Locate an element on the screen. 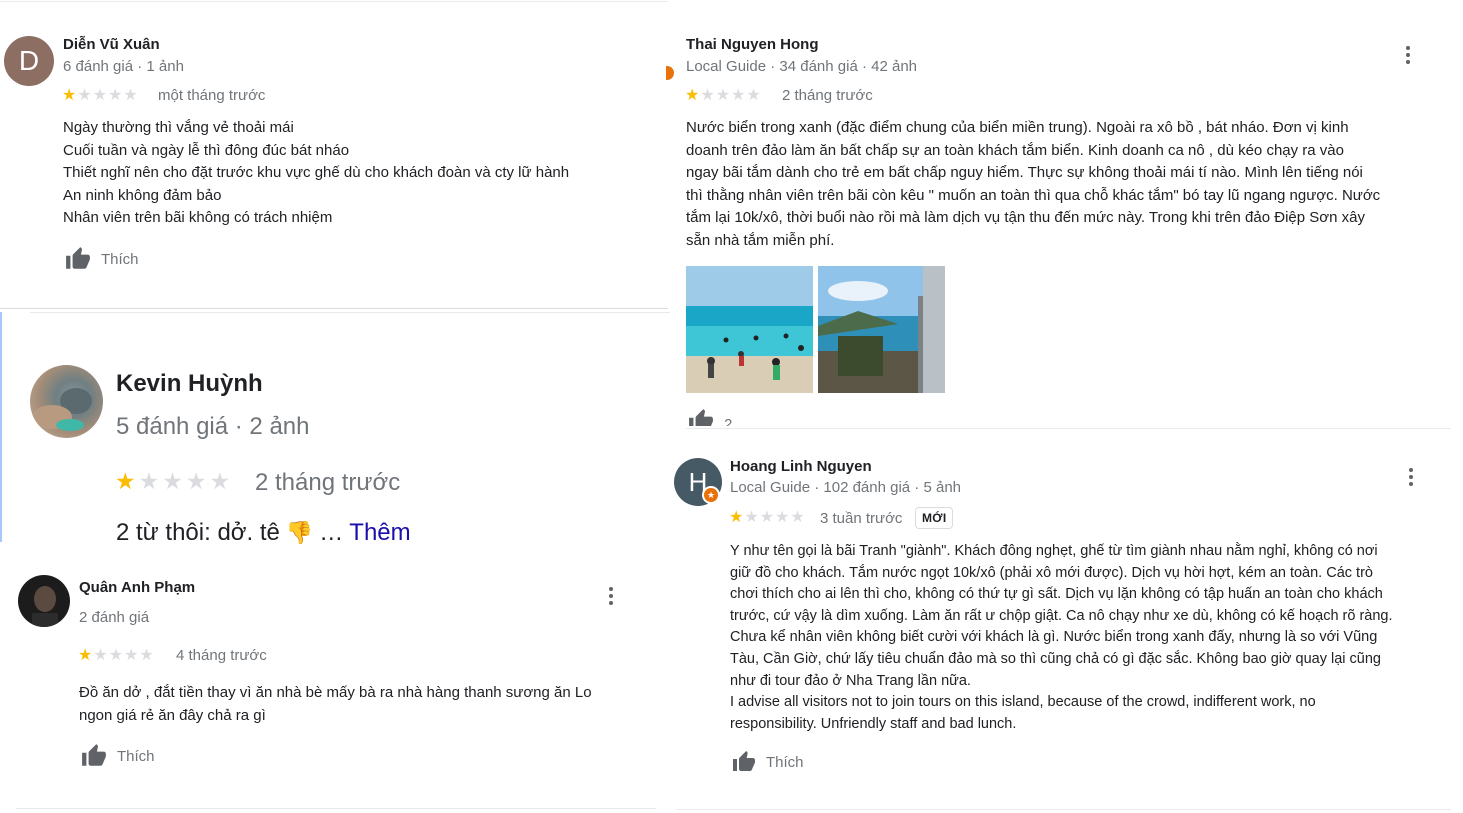 This screenshot has width=1463, height=813. local-guide-badge is located at coordinates (670, 74).